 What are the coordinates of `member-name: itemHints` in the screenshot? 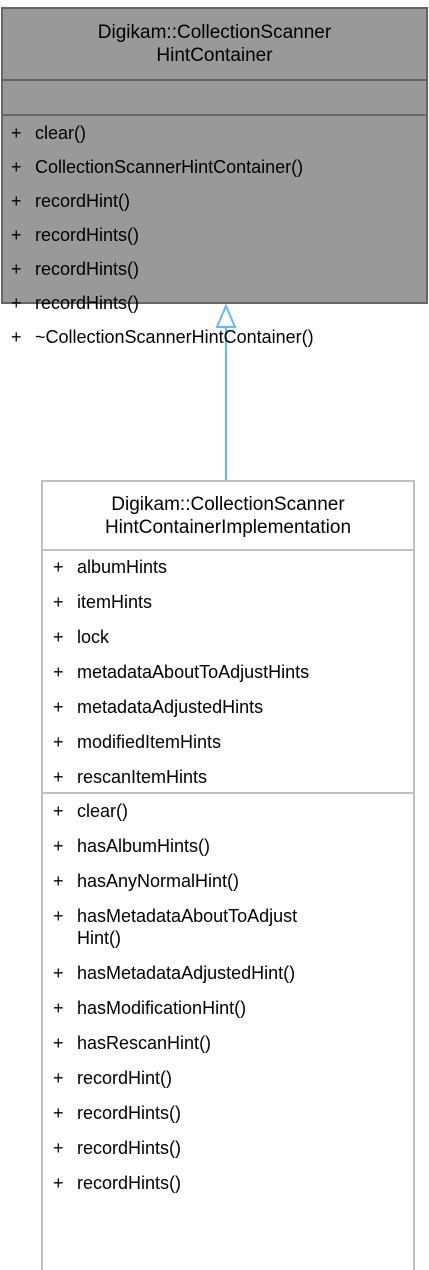 It's located at (115, 602).